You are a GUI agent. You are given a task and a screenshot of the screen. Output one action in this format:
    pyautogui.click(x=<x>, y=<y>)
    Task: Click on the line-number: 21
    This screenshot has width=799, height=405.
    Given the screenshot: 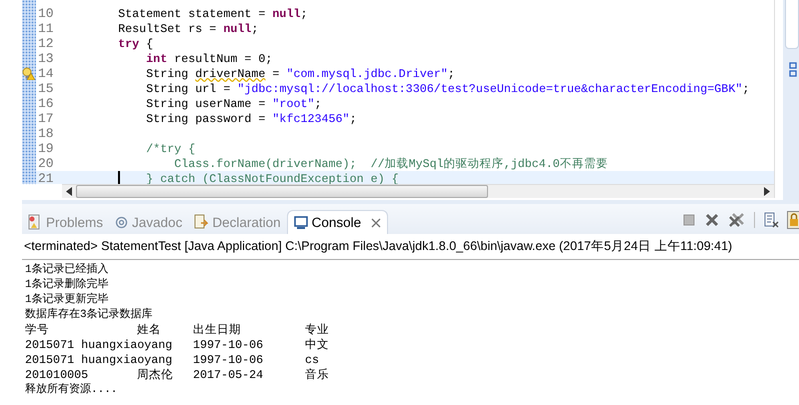 What is the action you would take?
    pyautogui.click(x=46, y=177)
    